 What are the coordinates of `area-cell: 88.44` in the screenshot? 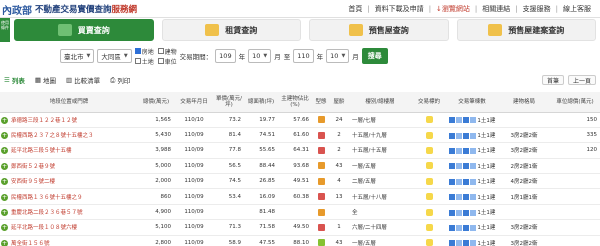 It's located at (261, 166).